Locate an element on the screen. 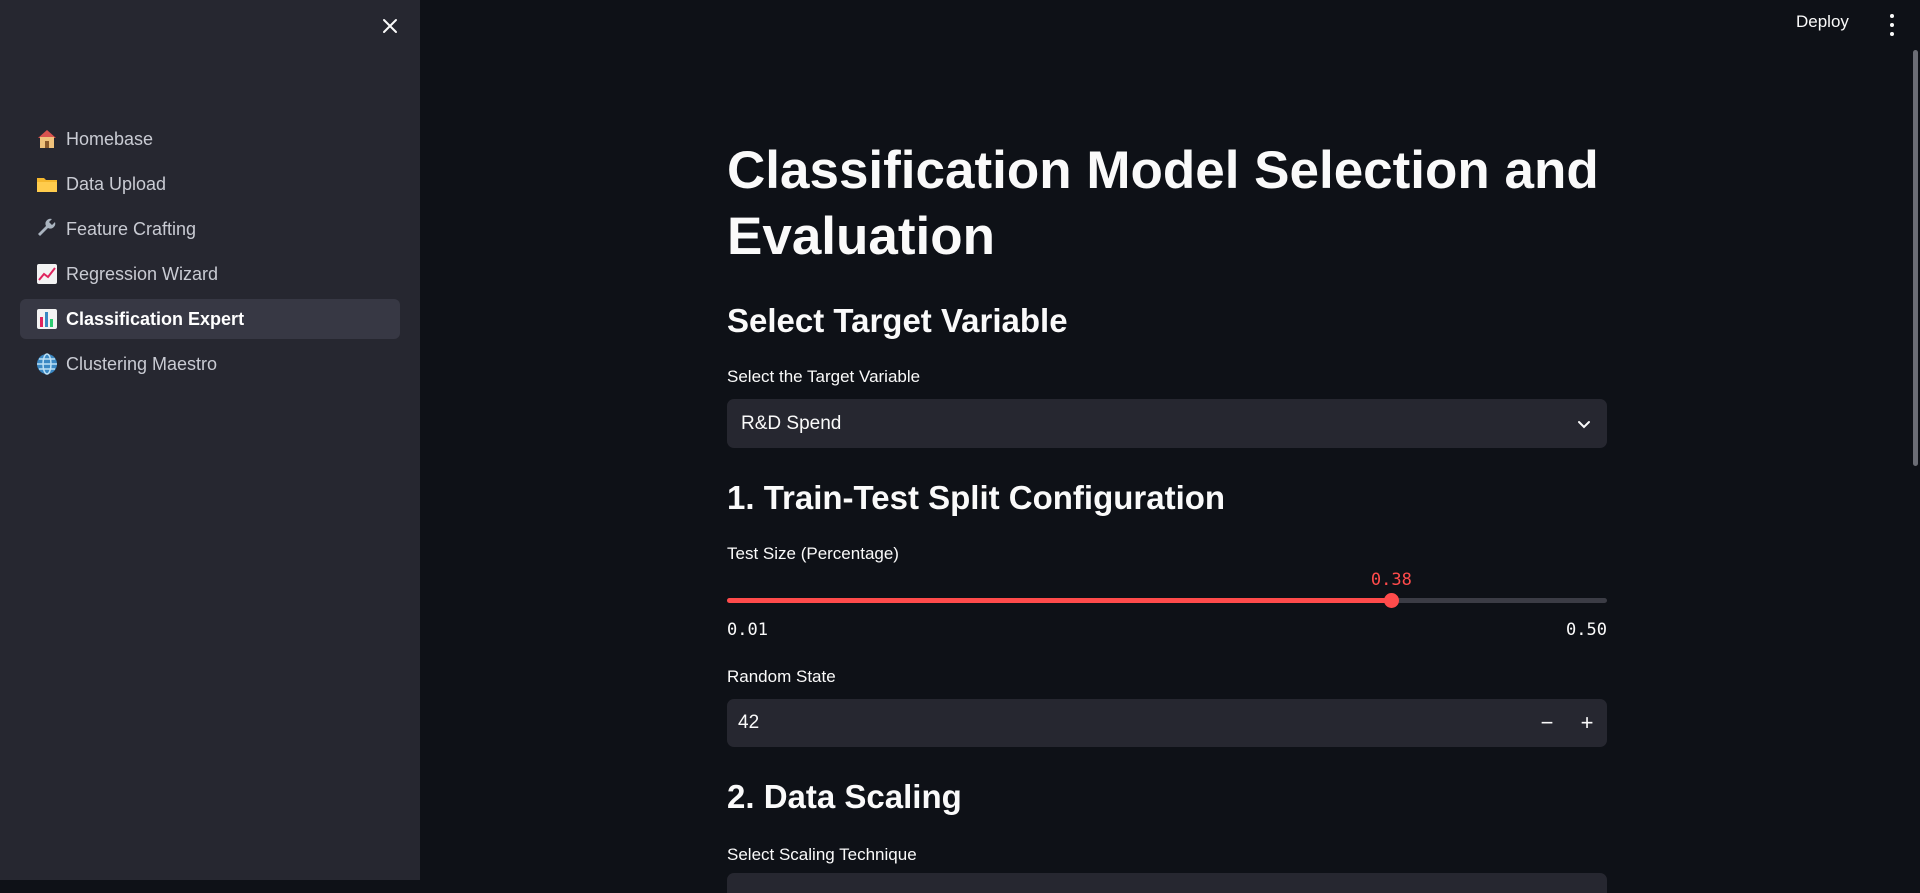 Image resolution: width=1920 pixels, height=893 pixels. sidebar-item-label: Feature Crafting is located at coordinates (131, 228).